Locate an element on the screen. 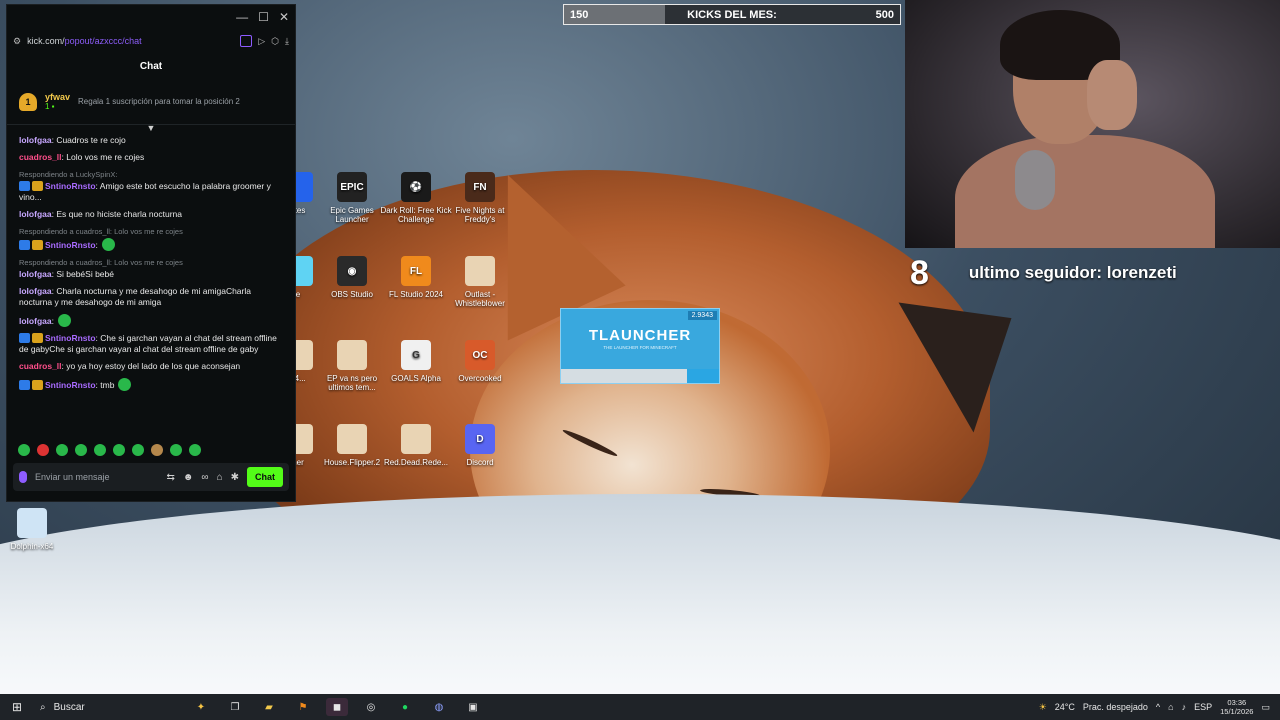  close-icon: ✕ is located at coordinates (284, 17).